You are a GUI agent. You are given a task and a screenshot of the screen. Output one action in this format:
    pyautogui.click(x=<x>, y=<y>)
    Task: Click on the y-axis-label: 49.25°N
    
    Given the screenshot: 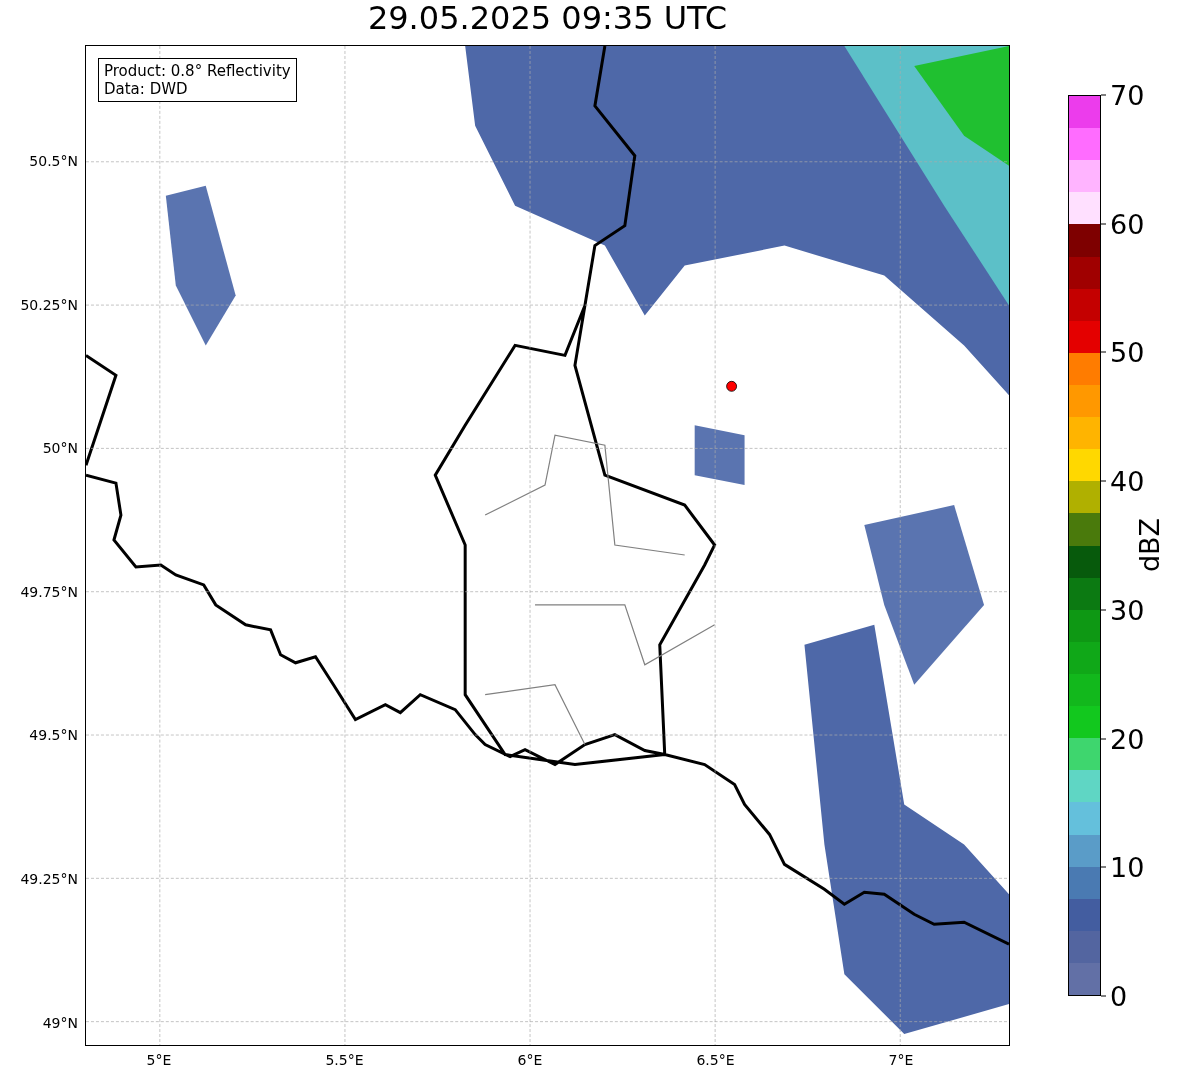 What is the action you would take?
    pyautogui.click(x=49, y=879)
    